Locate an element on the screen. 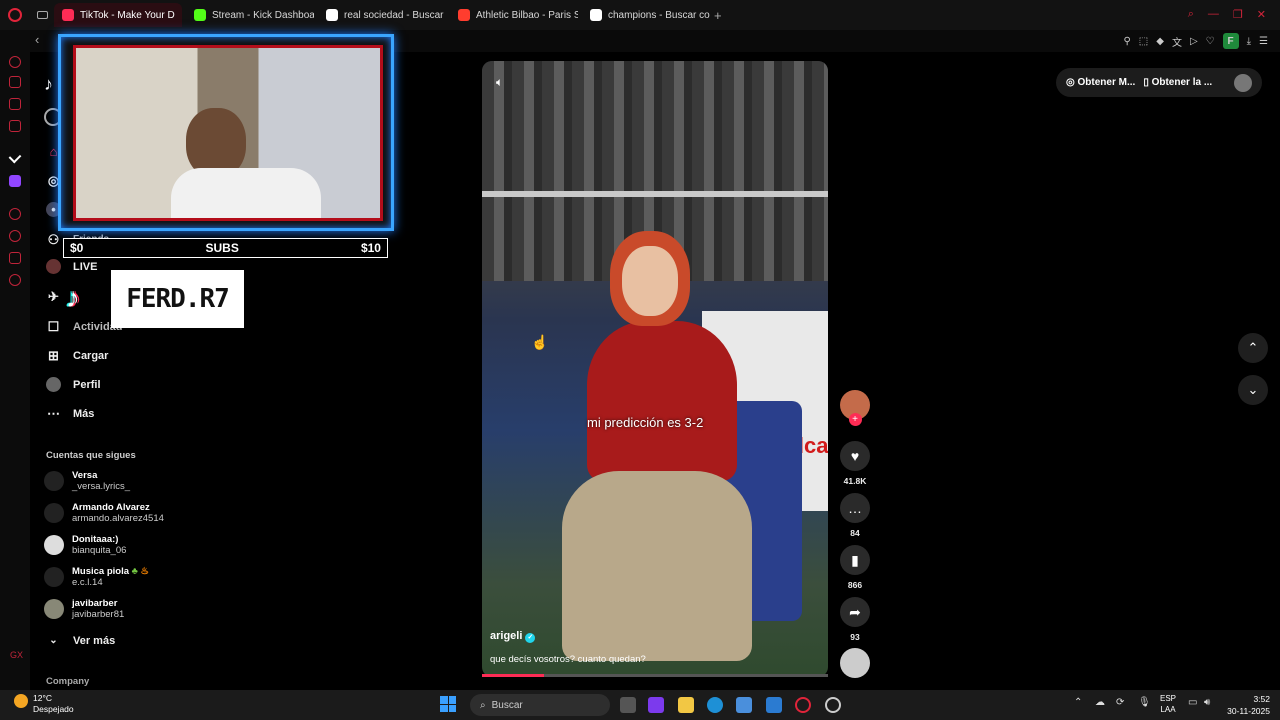 The image size is (1280, 720). download-icon: ⤓ is located at coordinates (1249, 41).